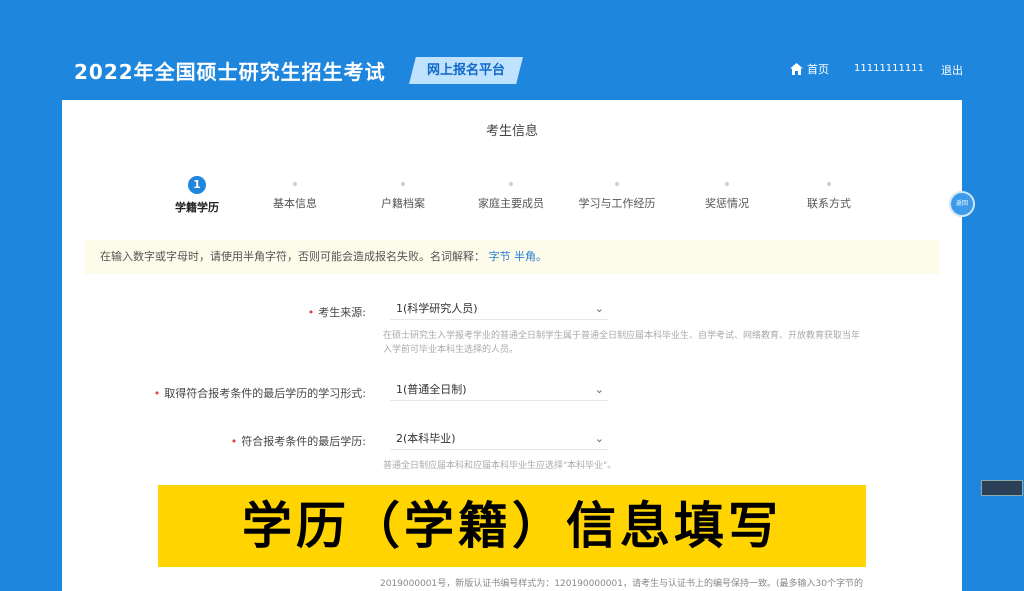 The height and width of the screenshot is (591, 1024). Describe the element at coordinates (295, 203) in the screenshot. I see `step-label: 基本信息` at that location.